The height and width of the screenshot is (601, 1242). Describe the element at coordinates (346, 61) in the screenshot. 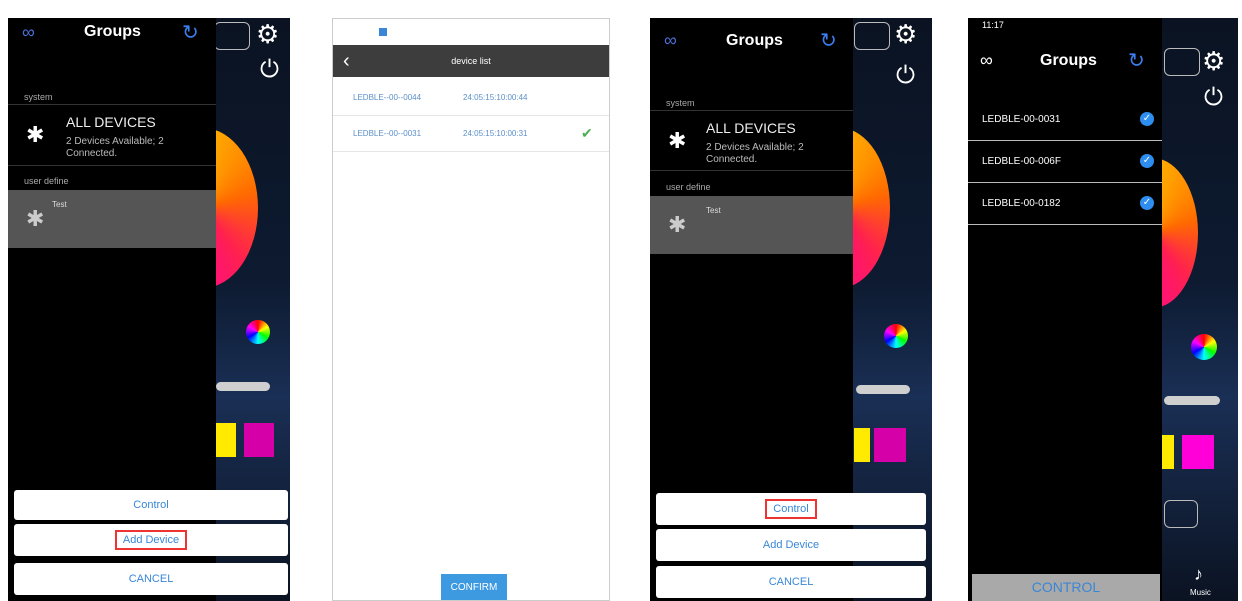

I see `back-chevron-icon: ‹` at that location.